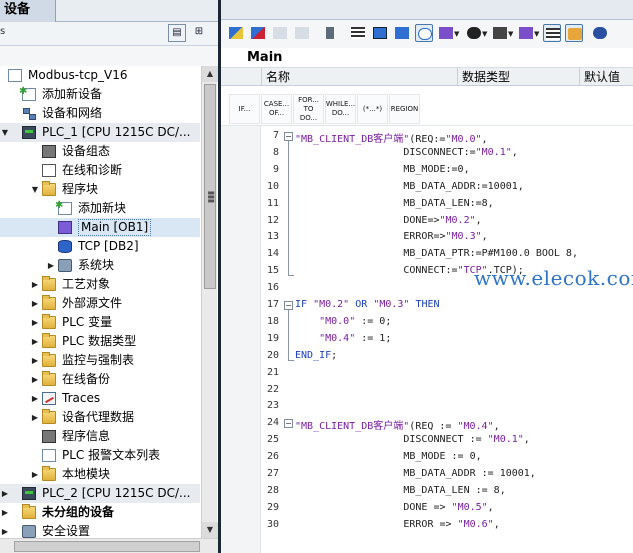  I want to click on tree-item: ▶ 系统块, so click(100, 265).